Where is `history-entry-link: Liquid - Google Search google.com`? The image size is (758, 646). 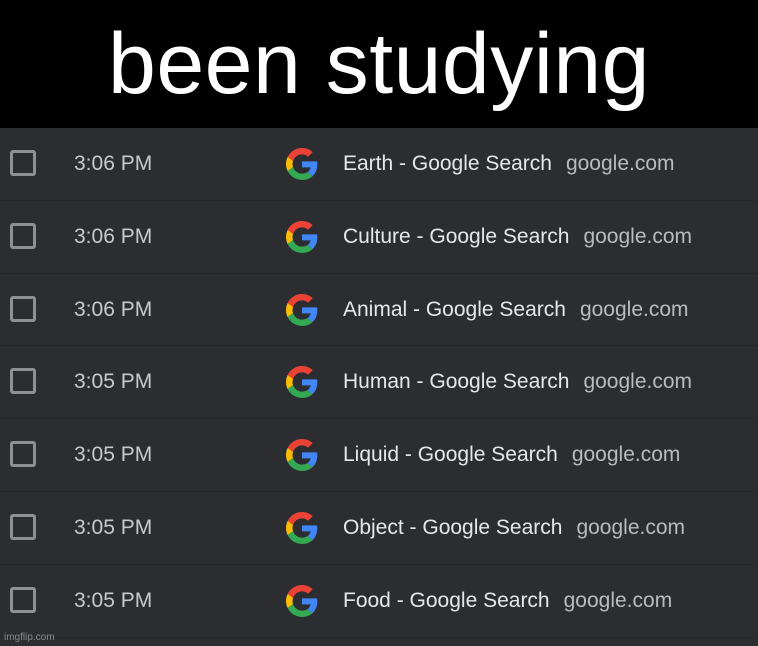 history-entry-link: Liquid - Google Search google.com is located at coordinates (511, 456).